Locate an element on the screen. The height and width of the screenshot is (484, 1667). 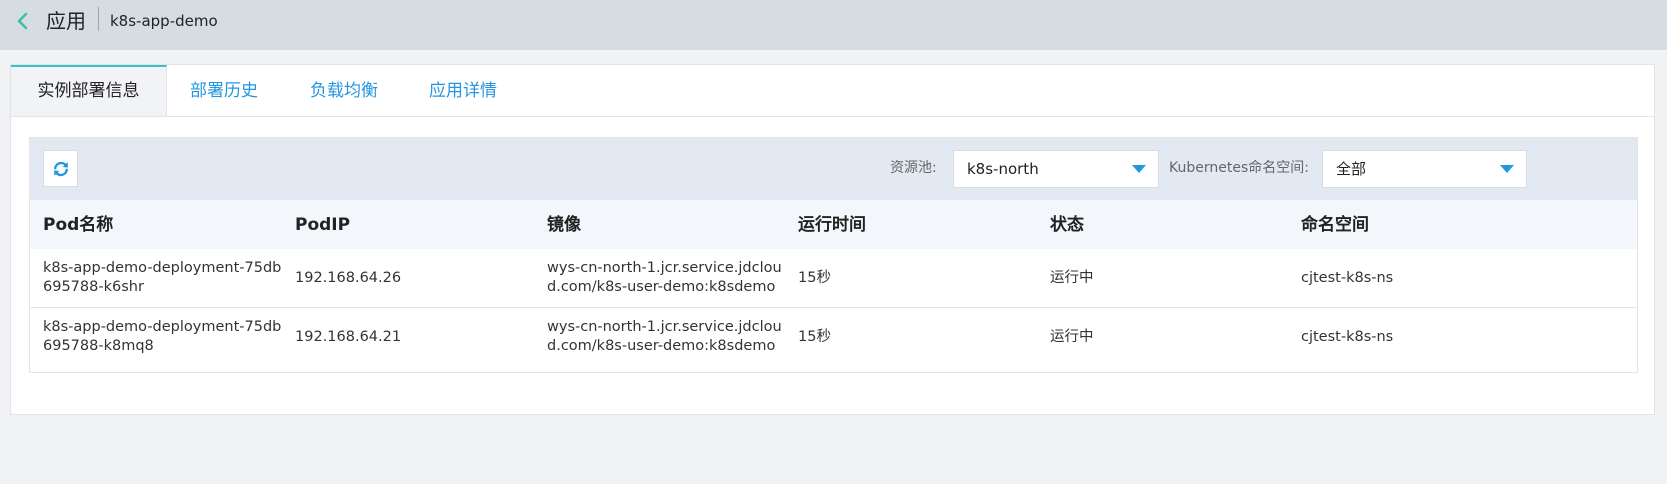
column-header-pod-name: Pod名称 is located at coordinates (78, 225).